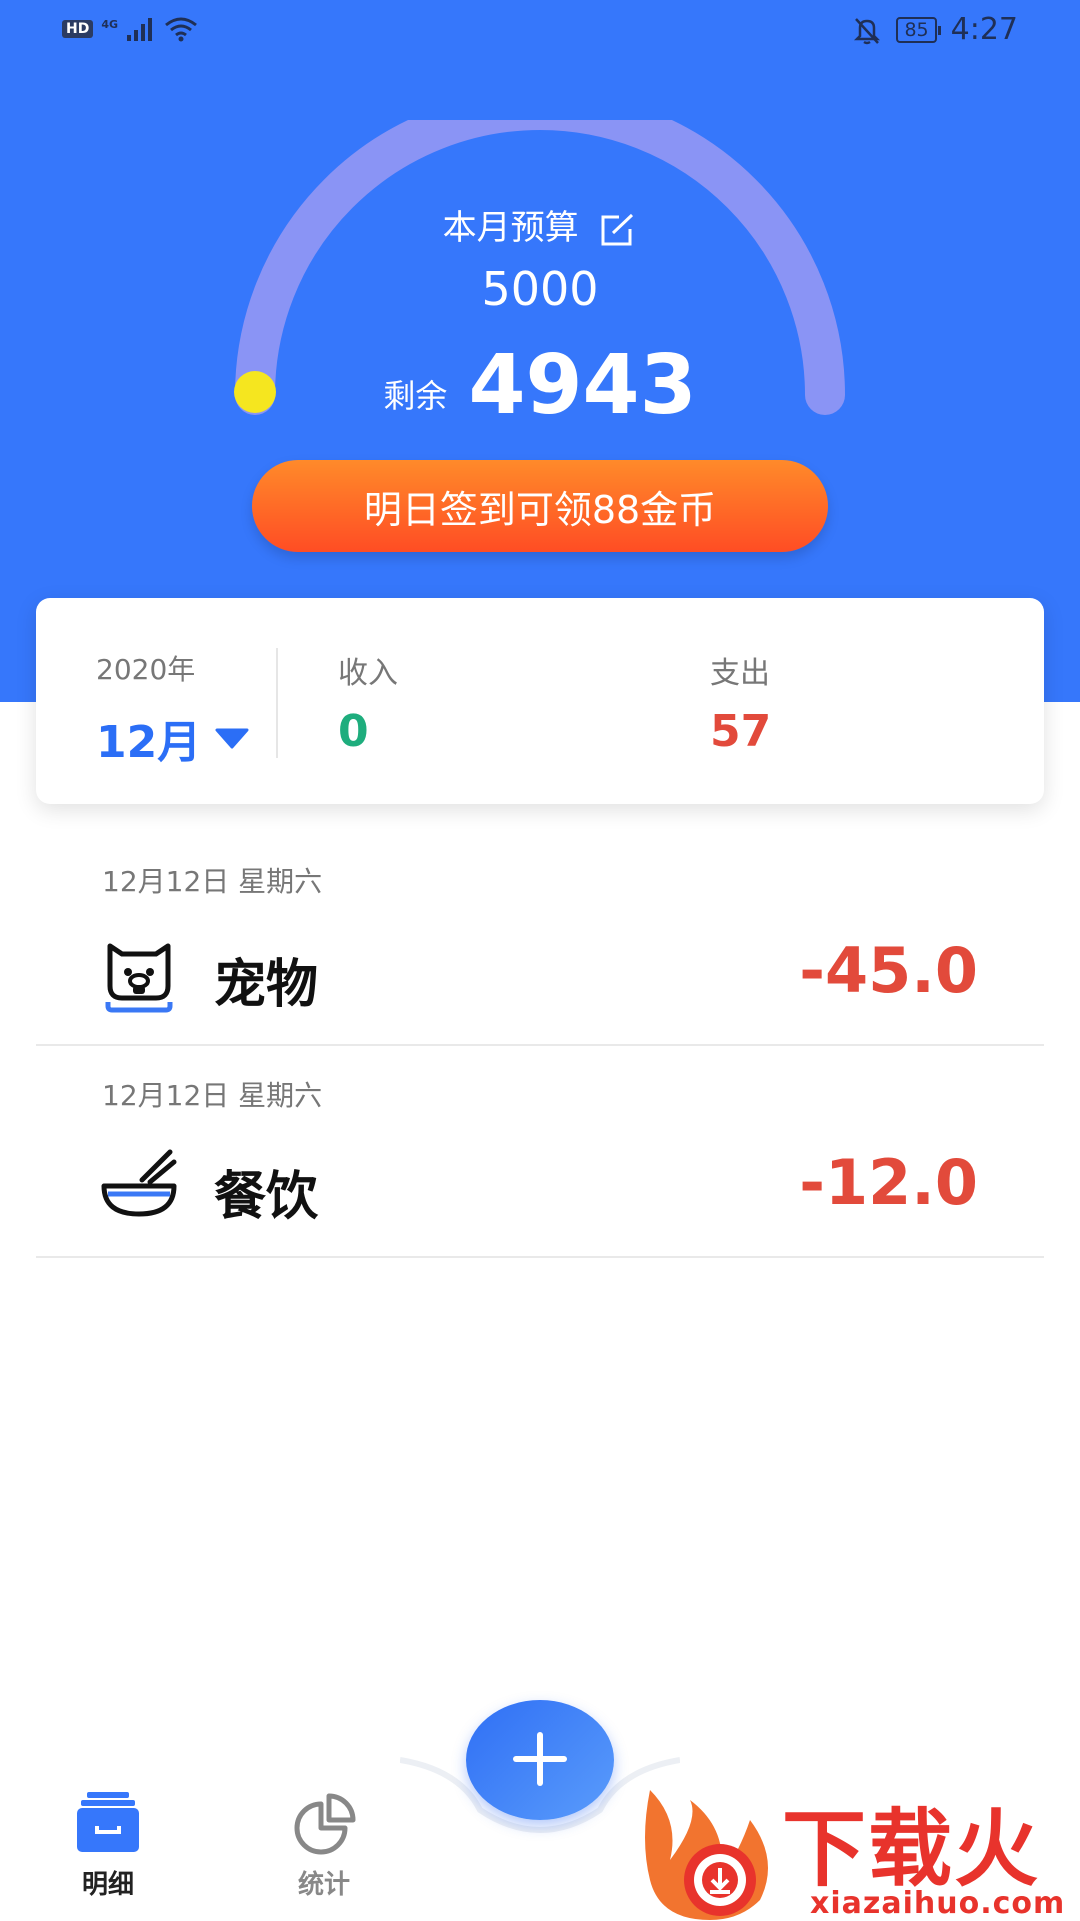 This screenshot has height=1921, width=1080. Describe the element at coordinates (918, 29) in the screenshot. I see `battery-indicator: 85` at that location.